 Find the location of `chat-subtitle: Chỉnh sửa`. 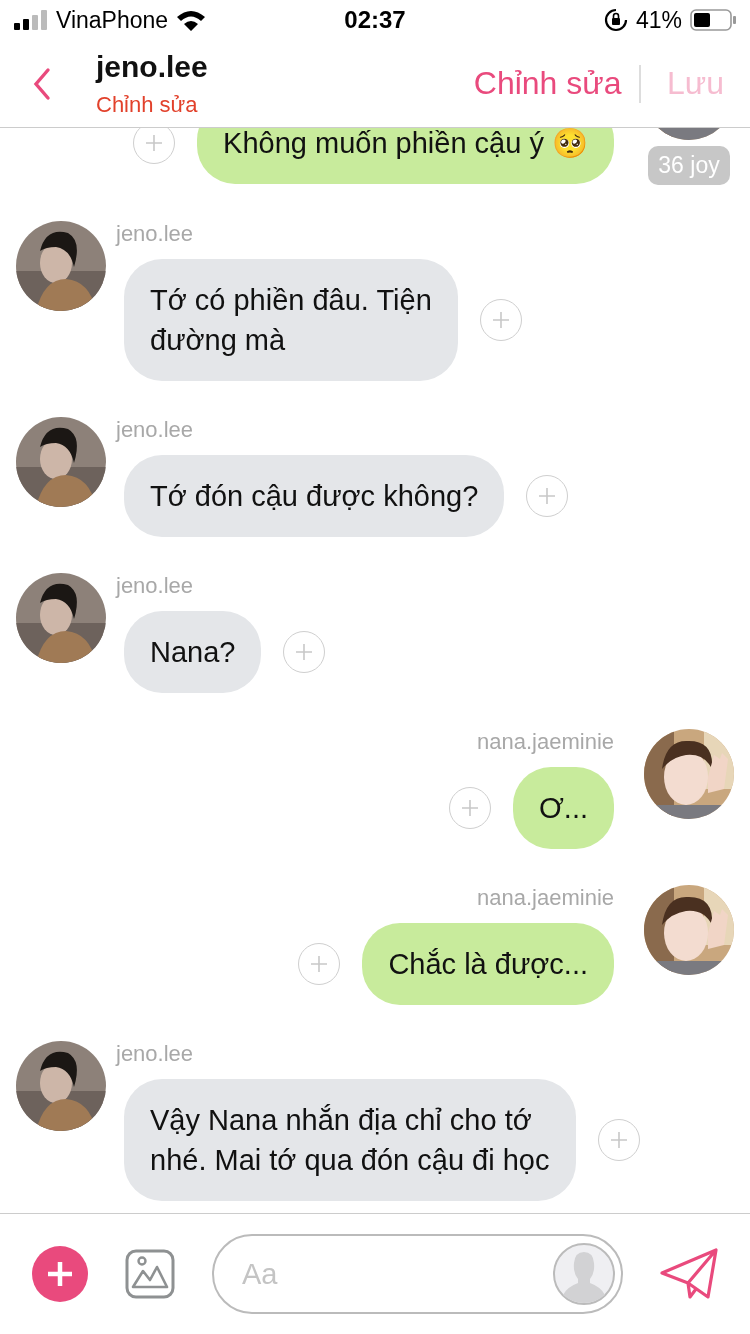

chat-subtitle: Chỉnh sửa is located at coordinates (147, 104).